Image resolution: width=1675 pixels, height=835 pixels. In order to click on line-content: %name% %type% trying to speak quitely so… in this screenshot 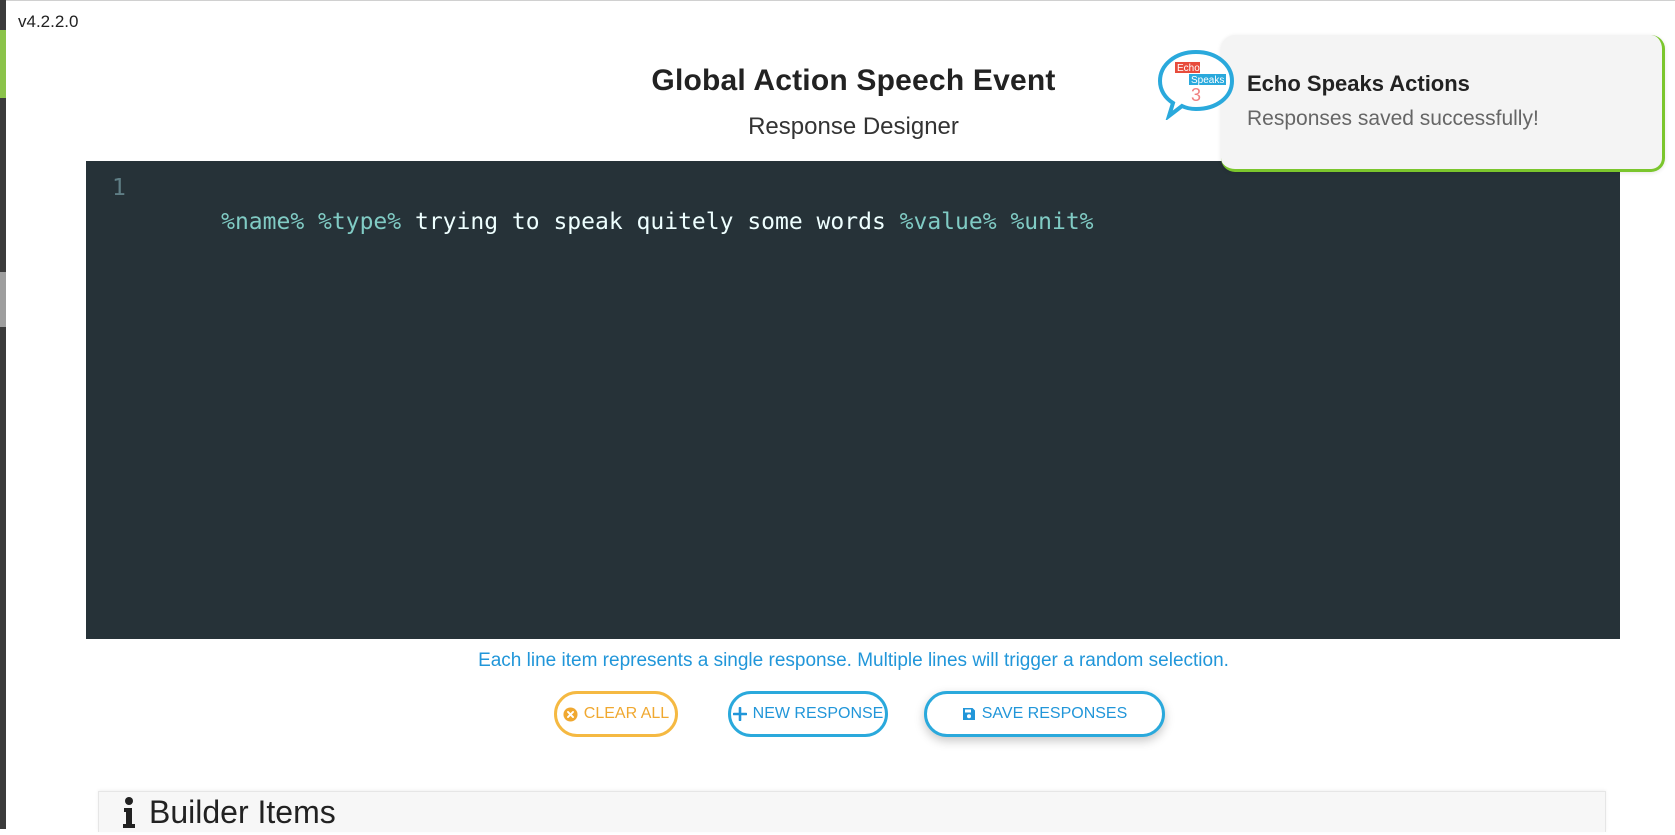, I will do `click(616, 222)`.